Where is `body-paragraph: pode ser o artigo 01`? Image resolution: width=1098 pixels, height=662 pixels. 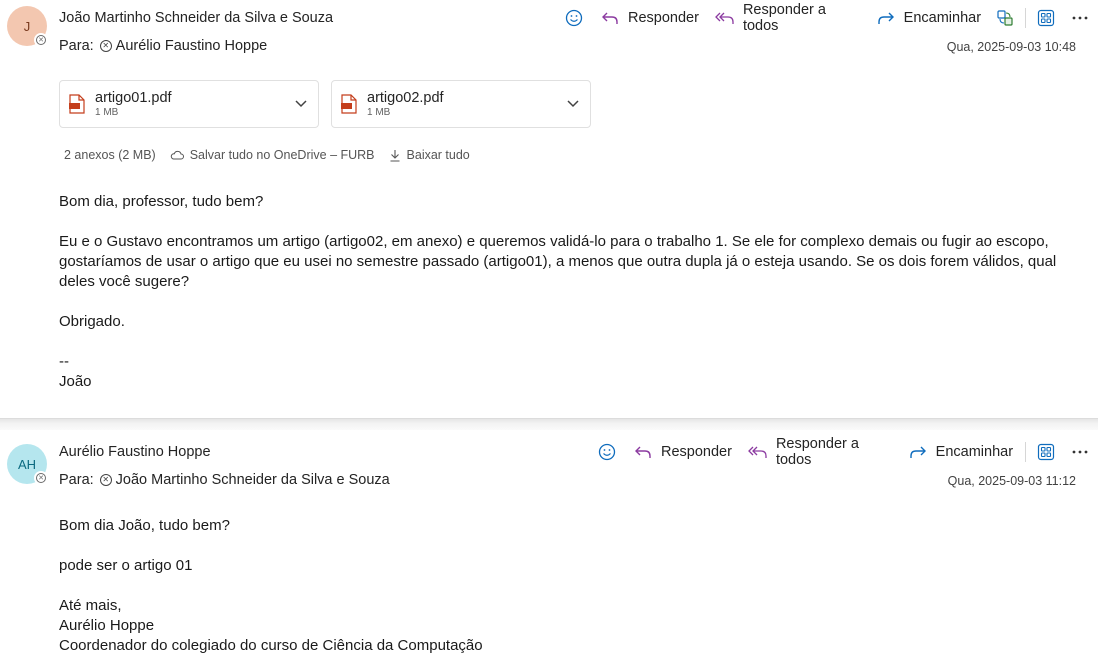
body-paragraph: pode ser o artigo 01 is located at coordinates (126, 565).